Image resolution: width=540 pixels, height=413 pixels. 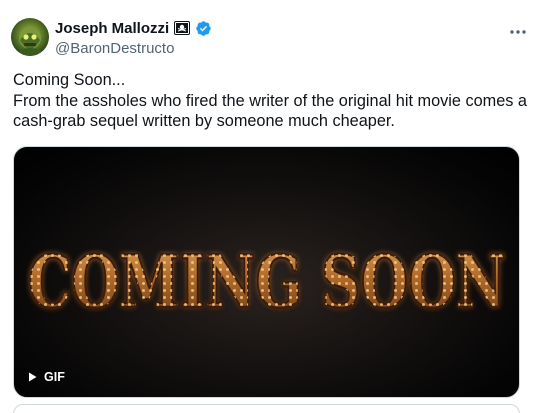 What do you see at coordinates (203, 28) in the screenshot?
I see `verified-badge-icon` at bounding box center [203, 28].